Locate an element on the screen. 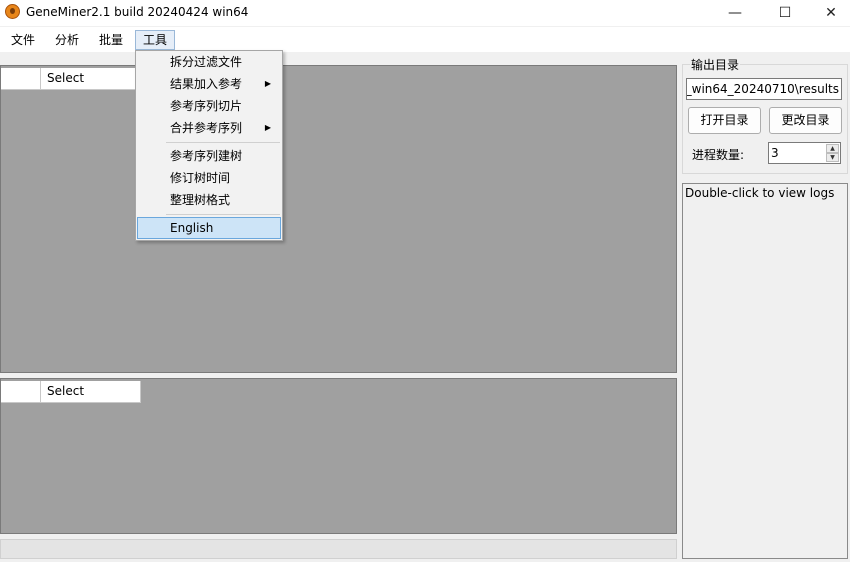 This screenshot has height=562, width=850. minimize-button: — is located at coordinates (735, 13).